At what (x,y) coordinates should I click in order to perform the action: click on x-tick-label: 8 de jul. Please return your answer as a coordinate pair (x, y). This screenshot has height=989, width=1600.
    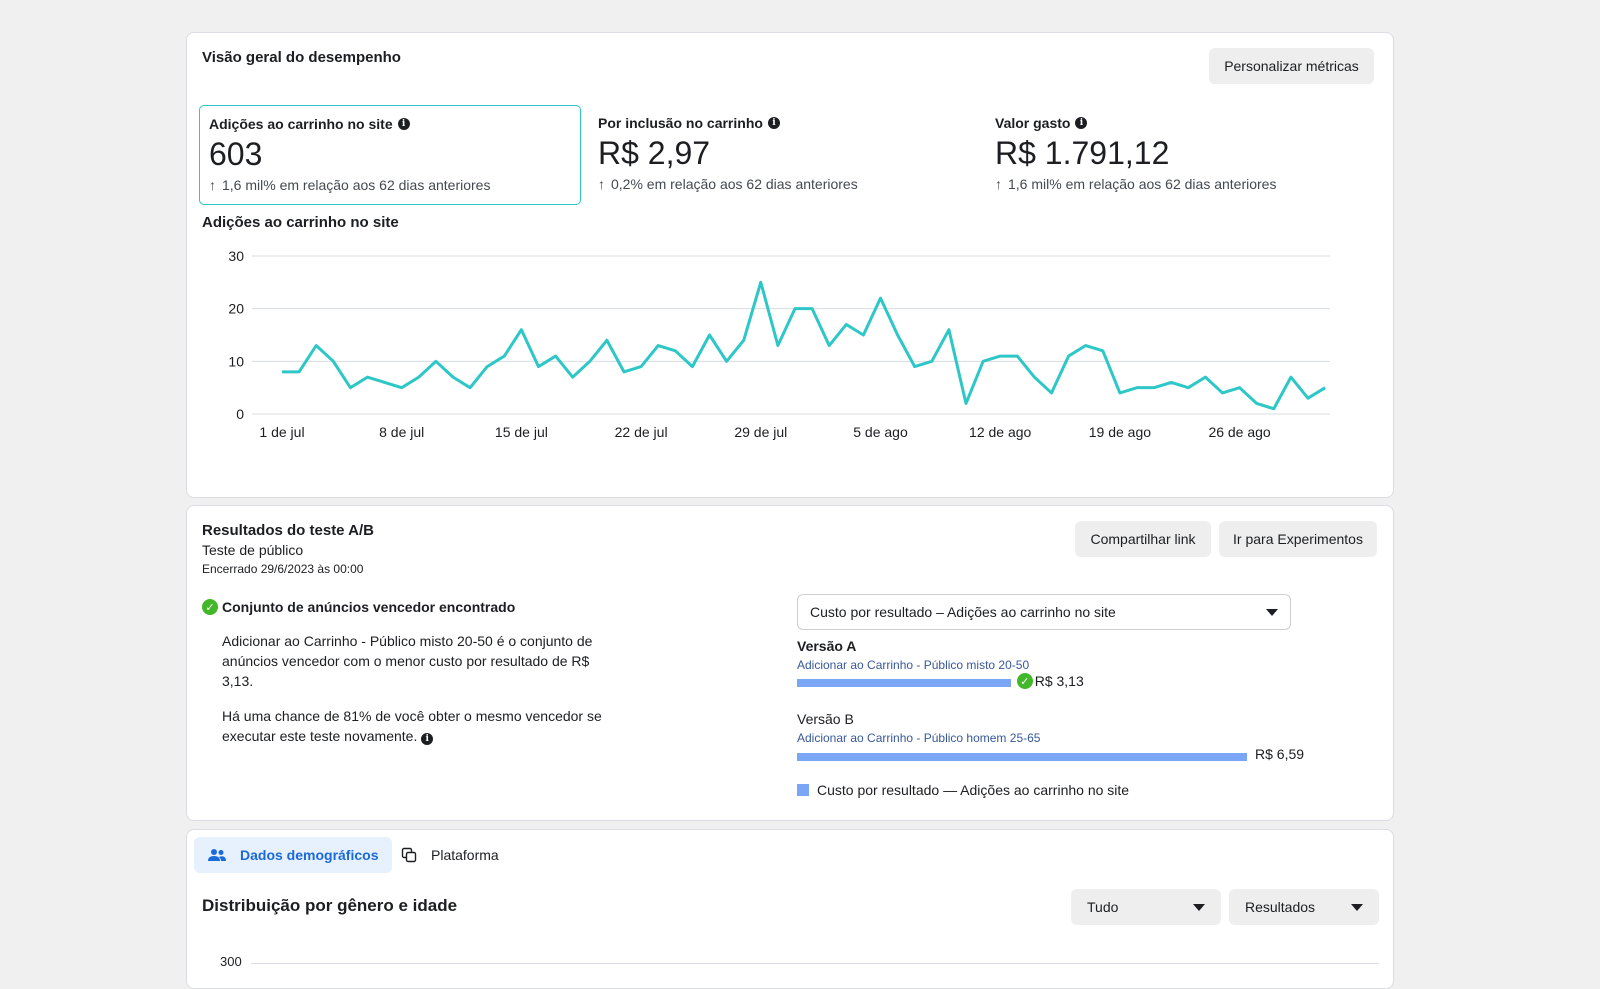
    Looking at the image, I should click on (401, 432).